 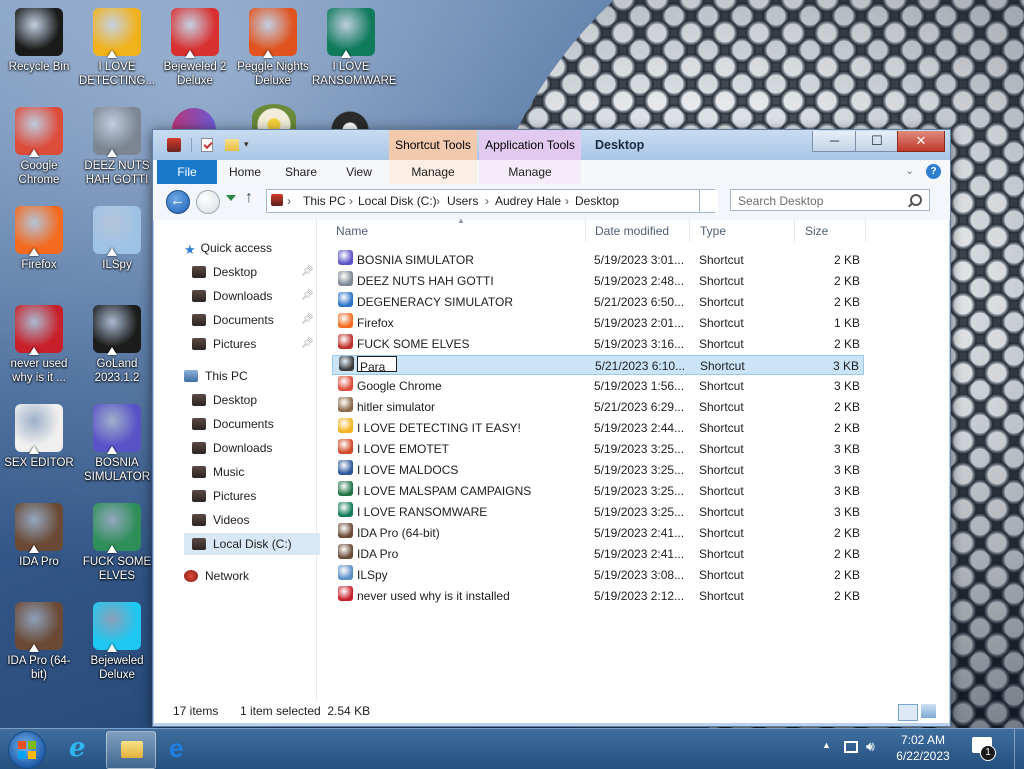 What do you see at coordinates (530, 172) in the screenshot?
I see `tab-manage-application: Manage` at bounding box center [530, 172].